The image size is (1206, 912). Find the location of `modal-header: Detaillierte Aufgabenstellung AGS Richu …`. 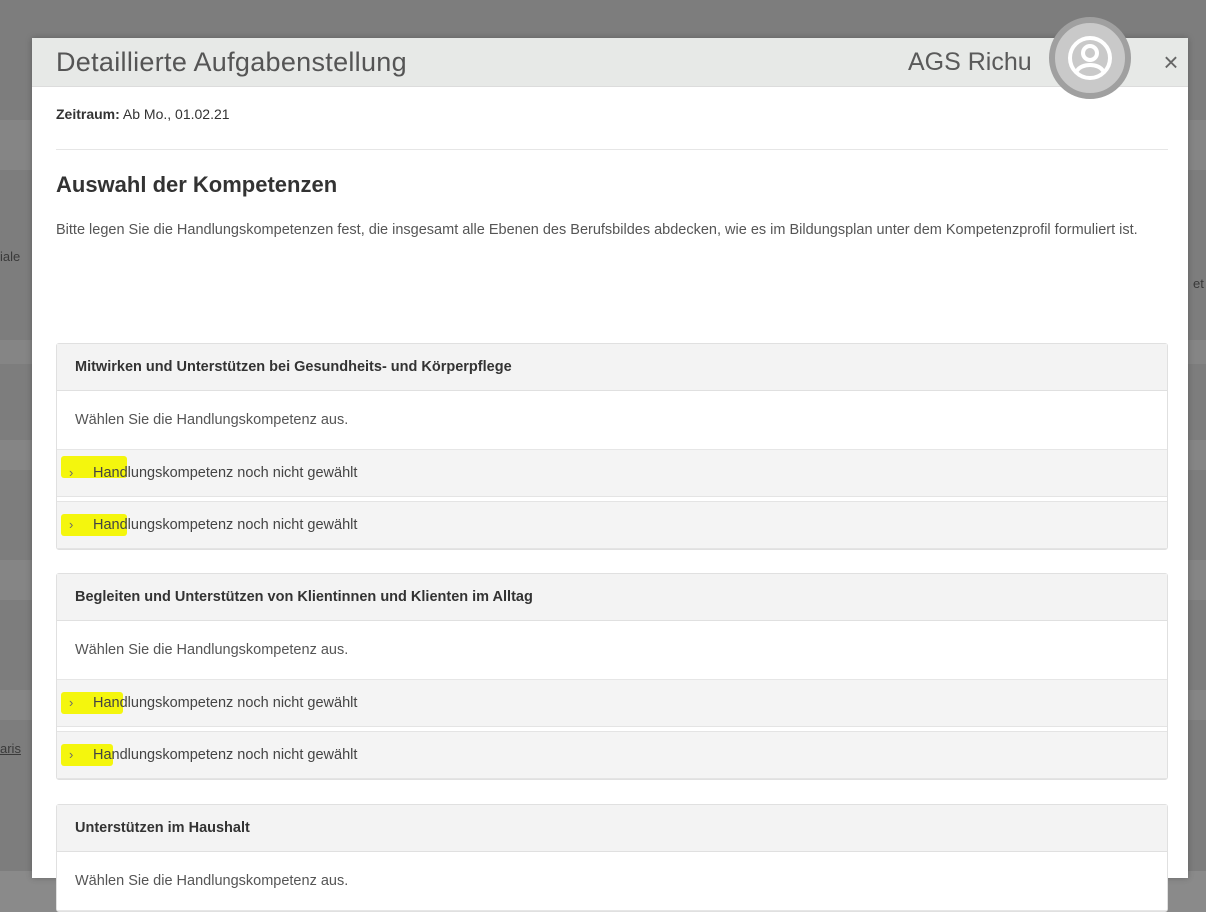

modal-header: Detaillierte Aufgabenstellung AGS Richu … is located at coordinates (610, 58).